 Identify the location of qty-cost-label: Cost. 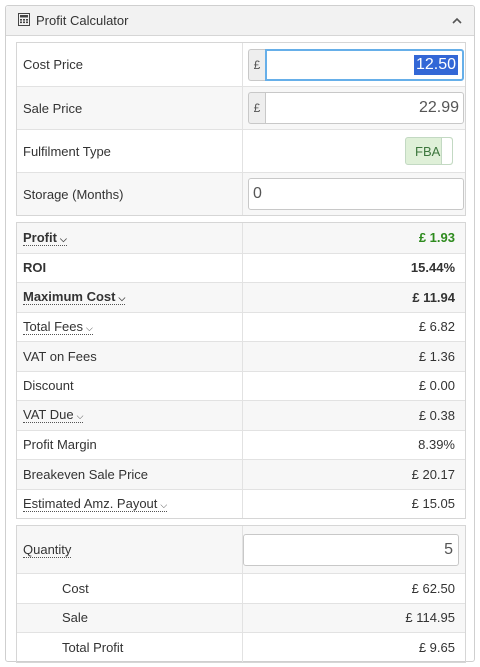
(130, 588).